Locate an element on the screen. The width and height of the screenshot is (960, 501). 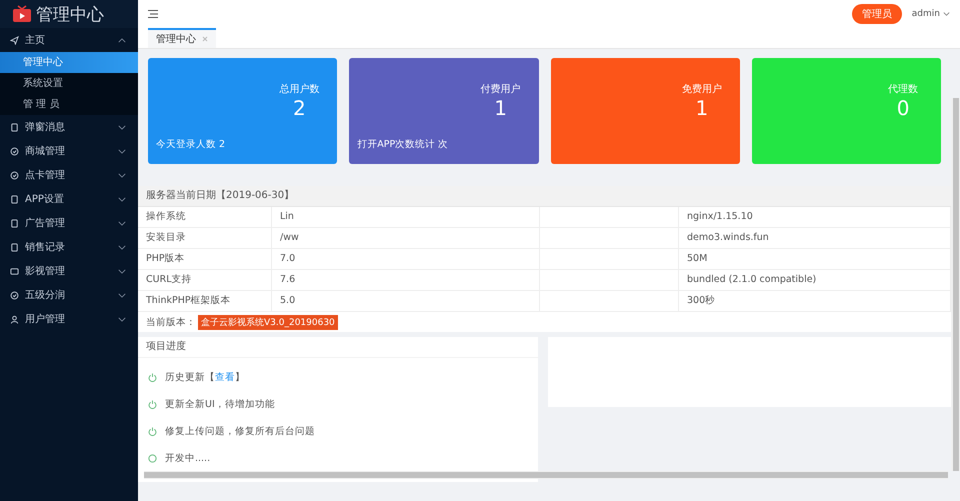
send-icon is located at coordinates (14, 40).